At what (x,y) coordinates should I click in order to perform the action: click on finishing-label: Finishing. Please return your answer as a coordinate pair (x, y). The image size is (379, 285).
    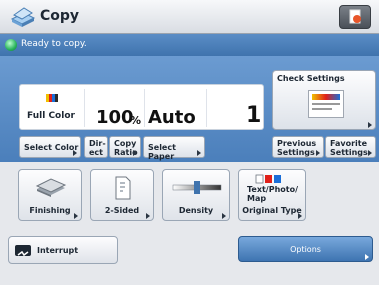
    Looking at the image, I should click on (50, 210).